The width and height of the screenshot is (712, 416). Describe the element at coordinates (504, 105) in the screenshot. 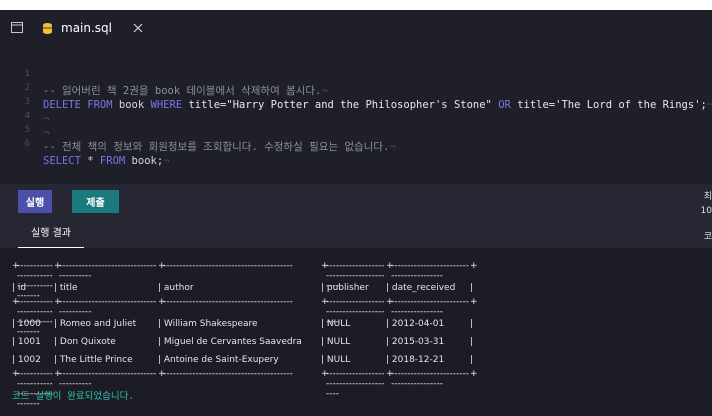

I see `keyword: OR` at that location.